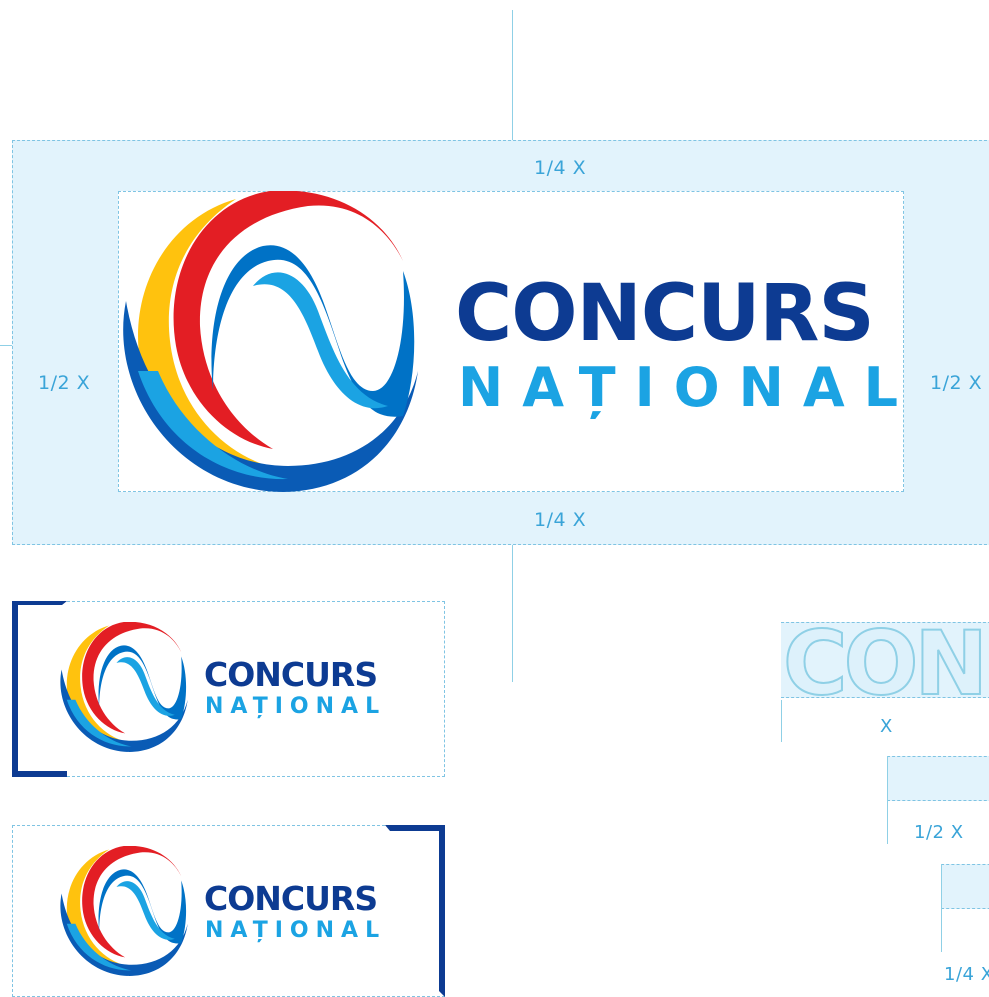 The image size is (989, 997). I want to click on half-width-box, so click(938, 778).